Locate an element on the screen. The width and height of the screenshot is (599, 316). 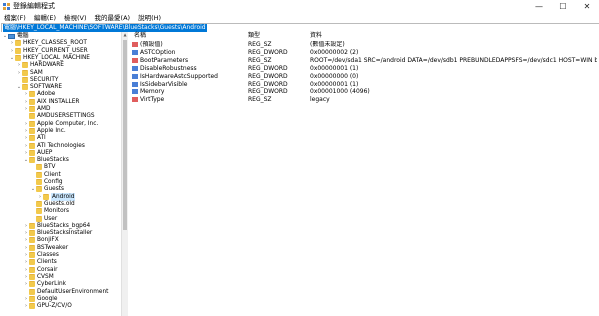
value-row: Memory REG_DWORD 0x00001000 (4096) is located at coordinates (363, 92).